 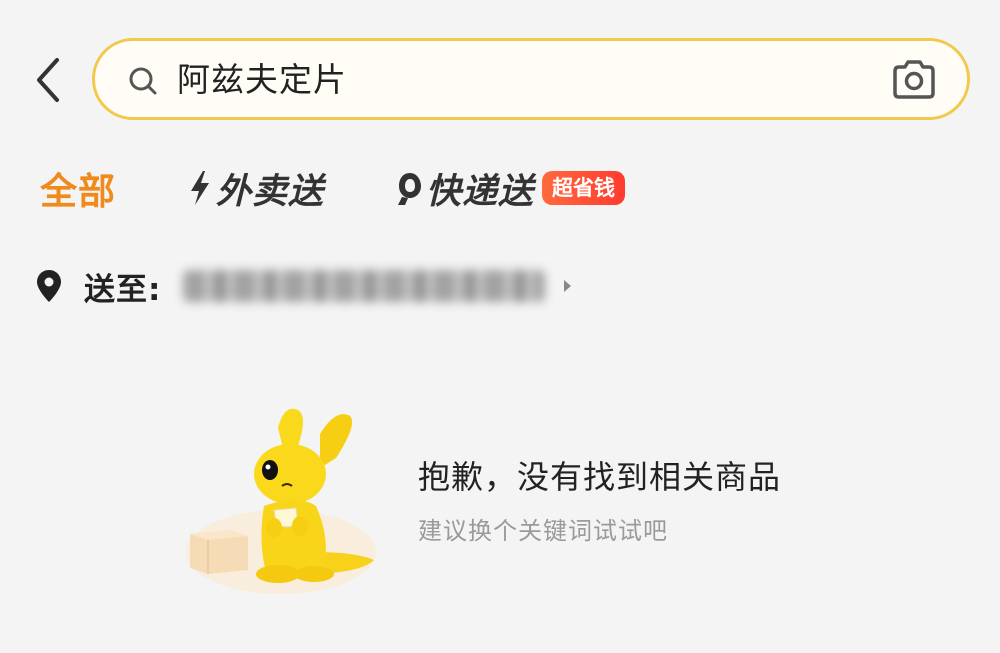 I want to click on delivery-address-row: 送至:, so click(x=336, y=286).